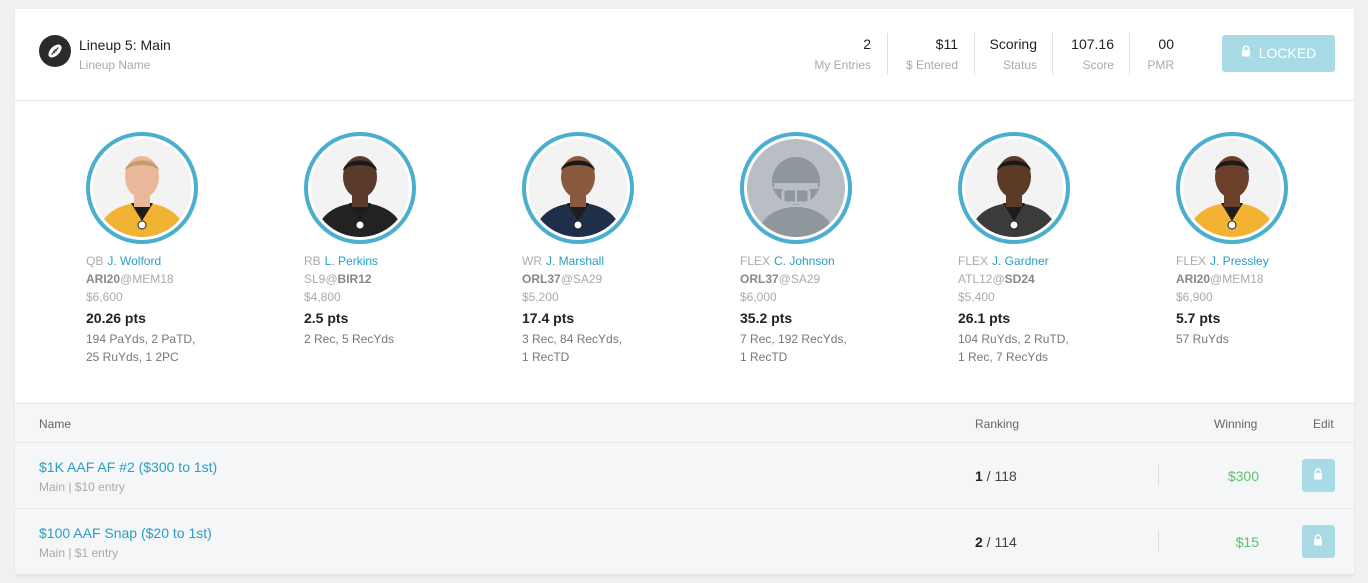 The width and height of the screenshot is (1368, 583). Describe the element at coordinates (125, 45) in the screenshot. I see `lineup-title: Lineup 5: Main` at that location.